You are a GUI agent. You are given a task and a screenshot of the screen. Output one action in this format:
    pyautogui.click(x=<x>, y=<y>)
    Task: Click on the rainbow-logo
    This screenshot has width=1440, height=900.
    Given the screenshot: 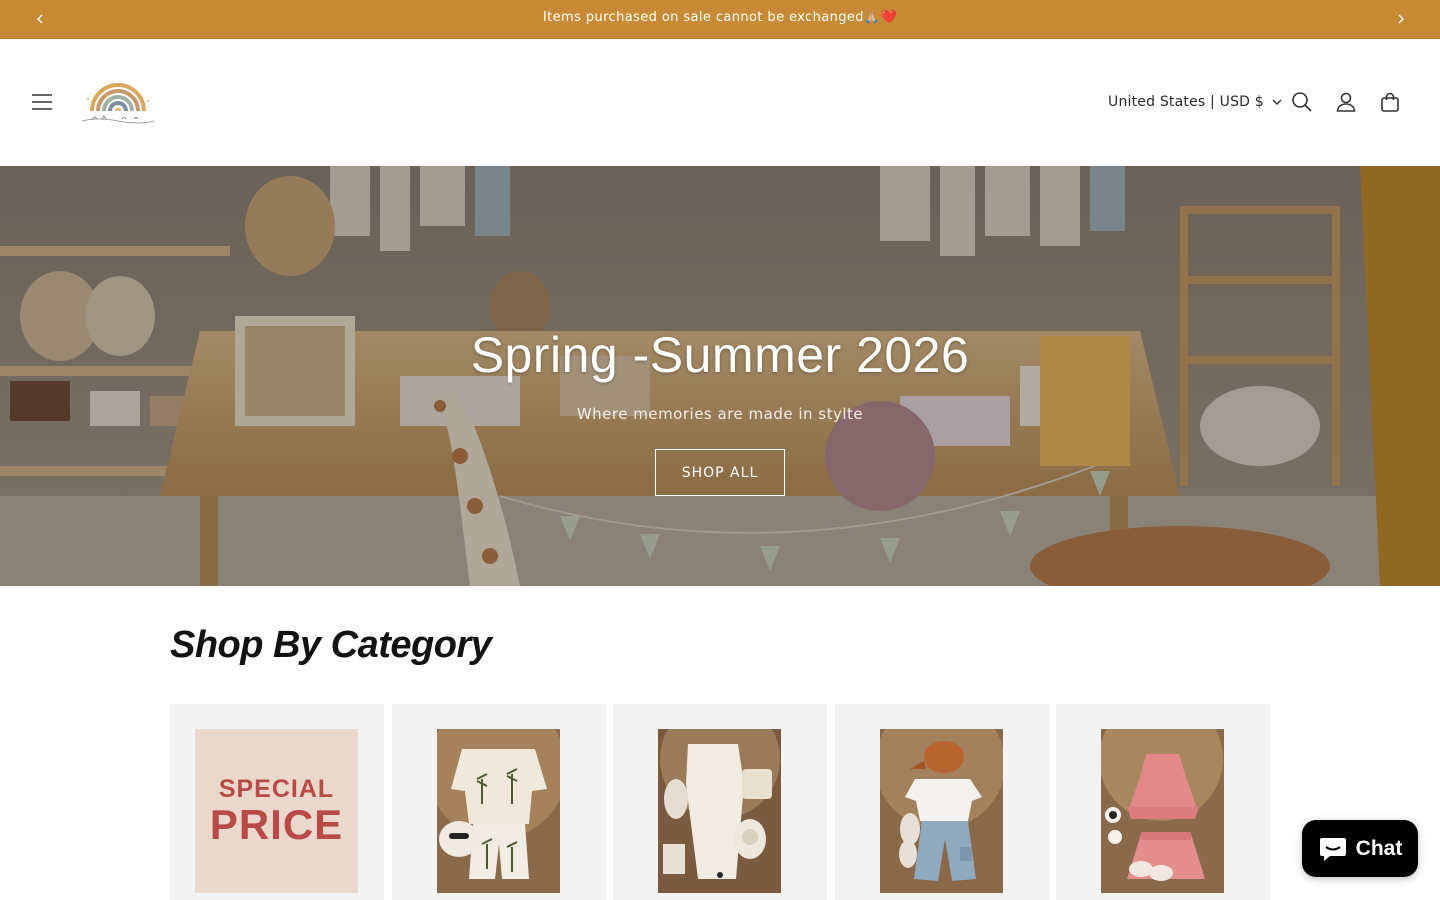 What is the action you would take?
    pyautogui.click(x=118, y=103)
    